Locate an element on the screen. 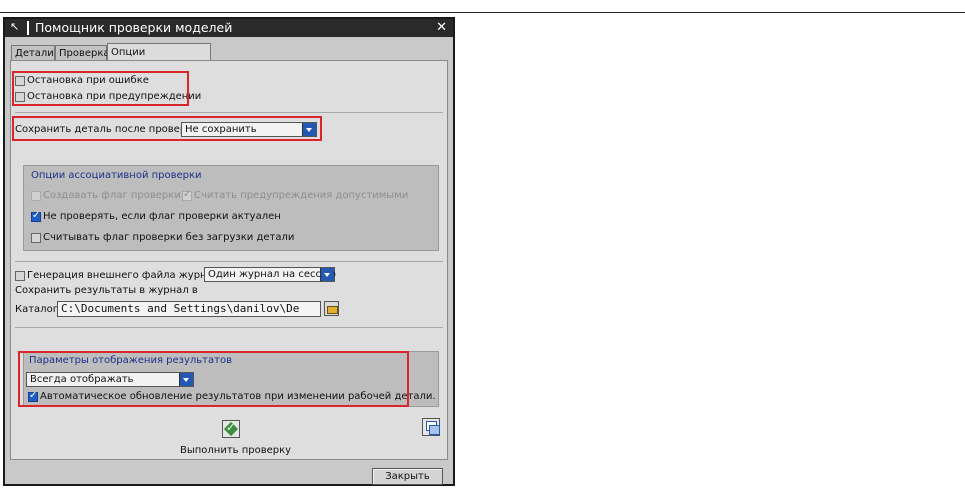 The image size is (965, 495). skip-if-current-checkbox is located at coordinates (36, 216).